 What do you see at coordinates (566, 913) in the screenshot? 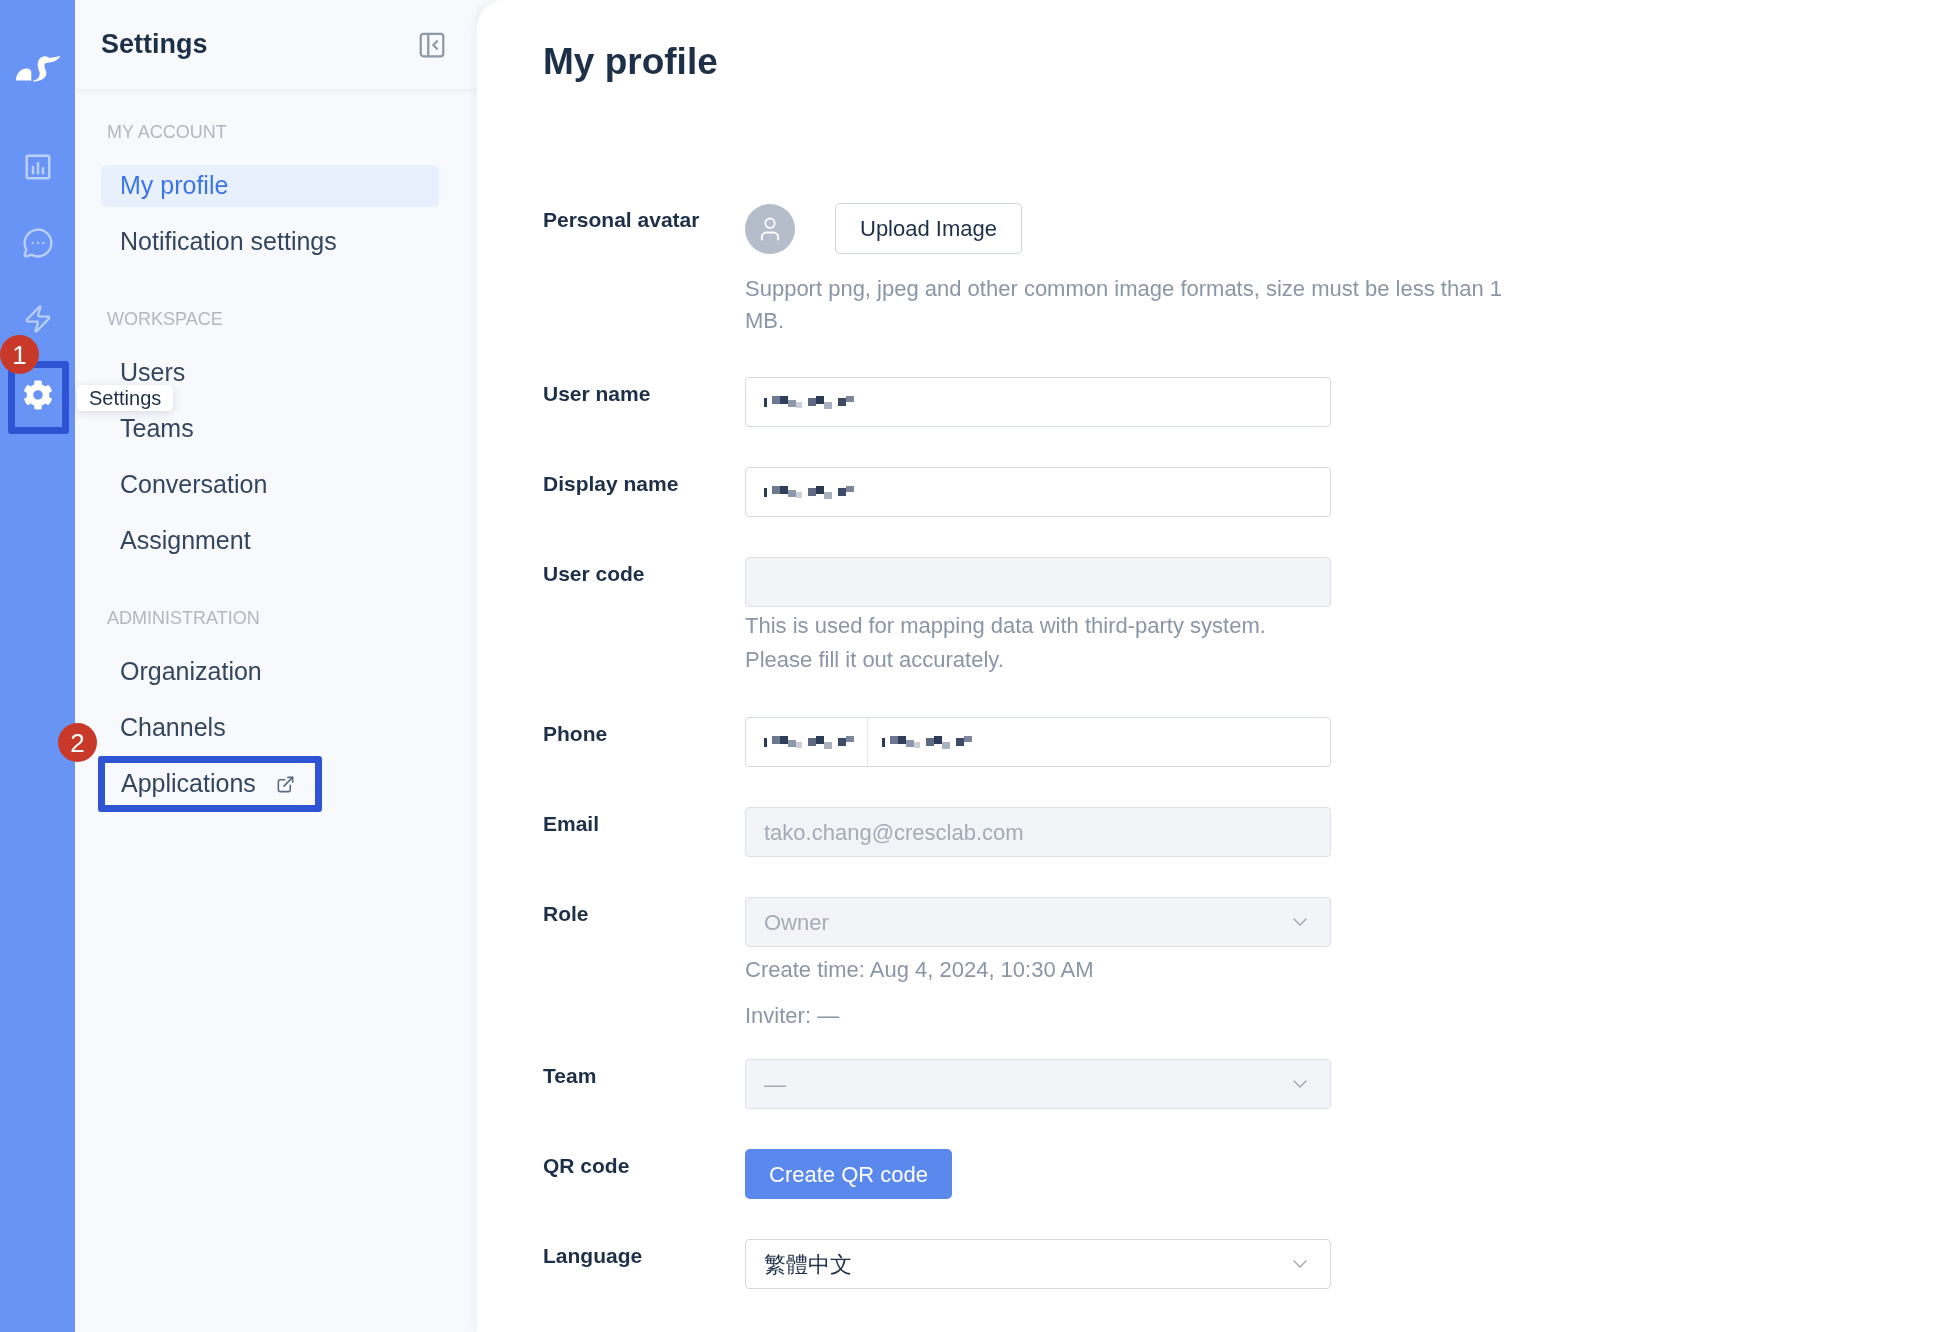
I see `field-label: Role` at bounding box center [566, 913].